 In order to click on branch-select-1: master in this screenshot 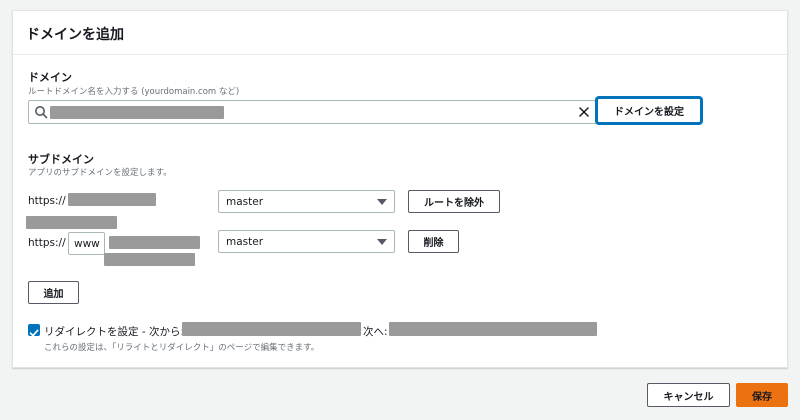, I will do `click(306, 201)`.